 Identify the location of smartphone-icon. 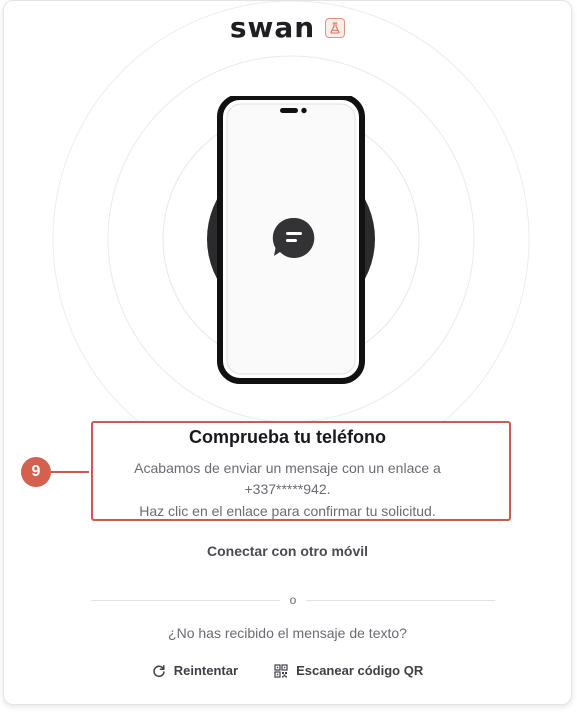
(291, 240).